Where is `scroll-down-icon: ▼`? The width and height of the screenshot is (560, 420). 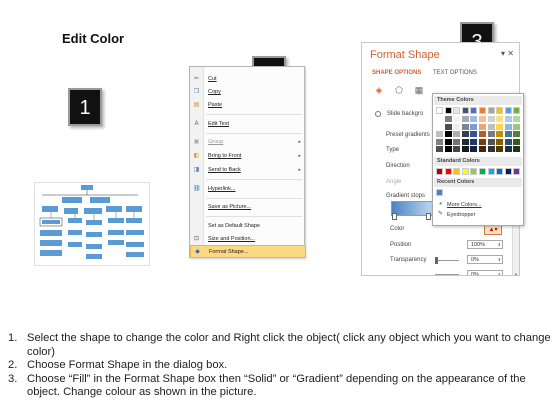 scroll-down-icon: ▼ is located at coordinates (516, 273).